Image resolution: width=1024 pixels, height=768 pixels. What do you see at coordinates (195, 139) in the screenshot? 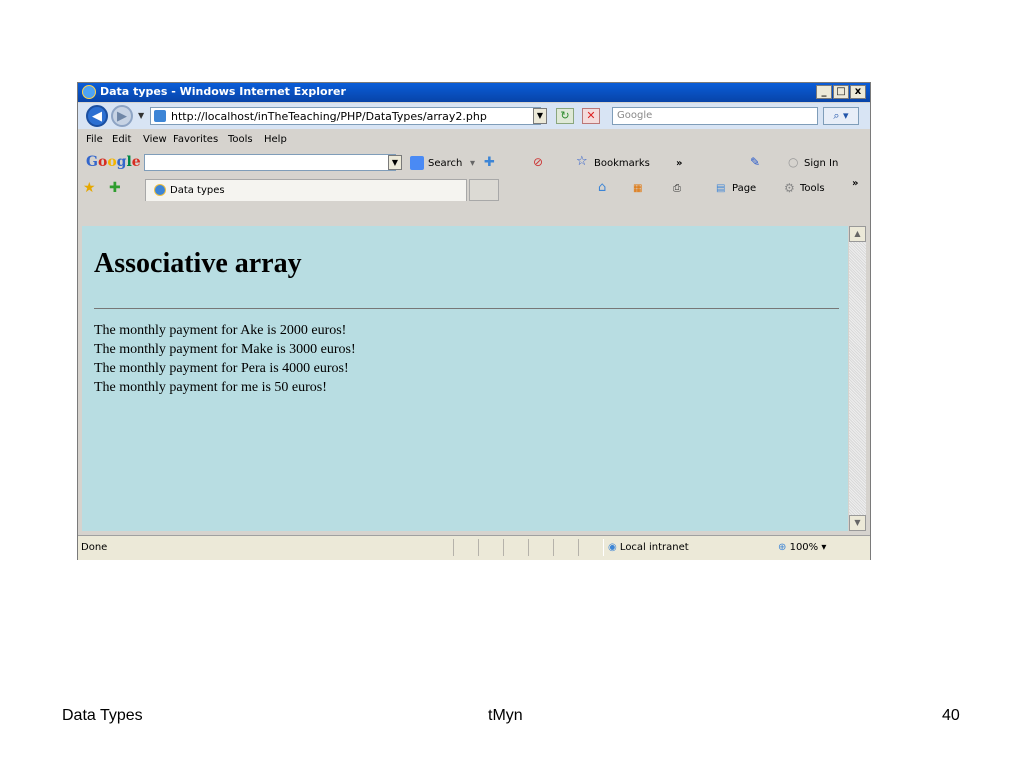
I see `menu-favorites: Favorites` at bounding box center [195, 139].